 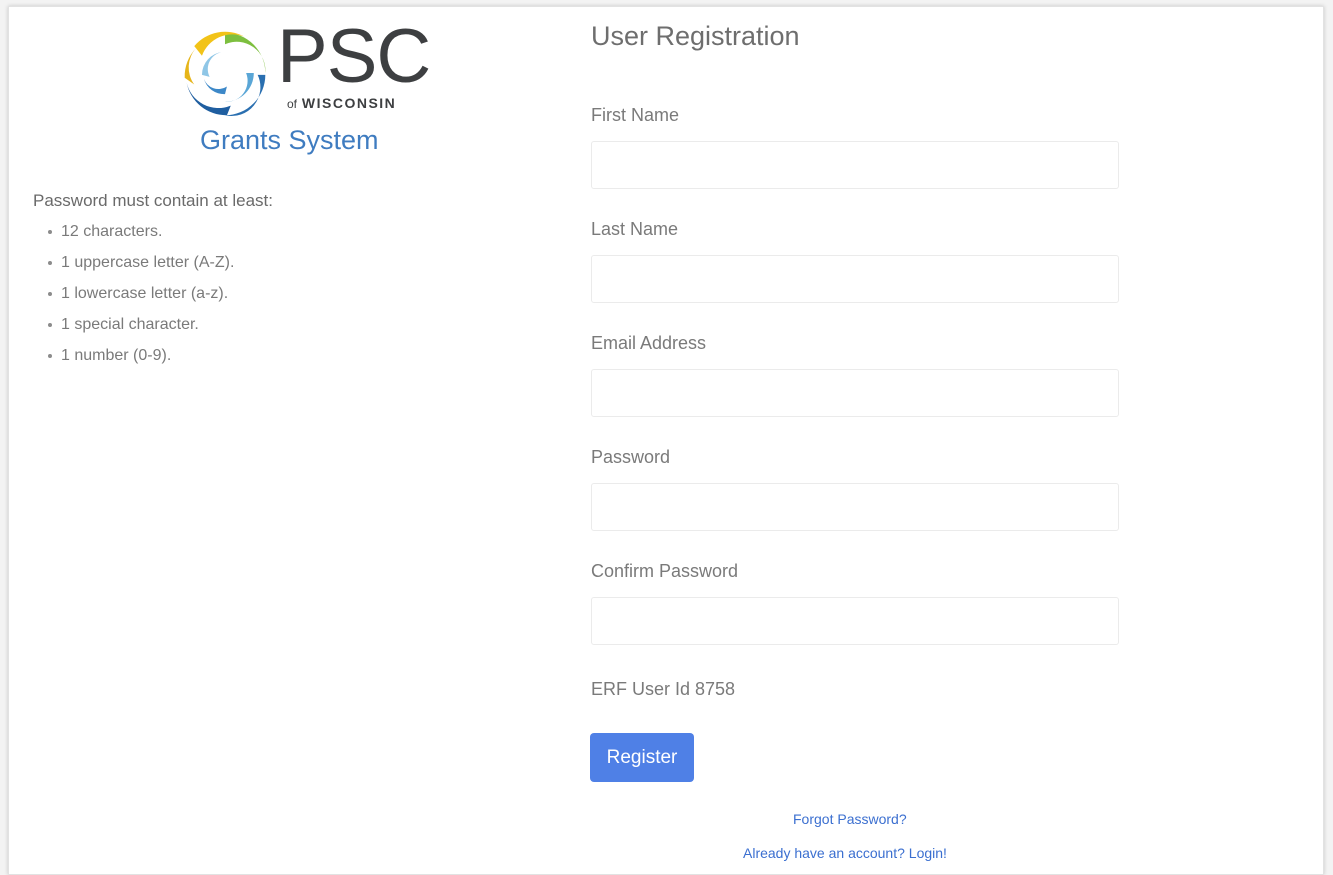 What do you see at coordinates (642, 757) in the screenshot?
I see `register-button: Register` at bounding box center [642, 757].